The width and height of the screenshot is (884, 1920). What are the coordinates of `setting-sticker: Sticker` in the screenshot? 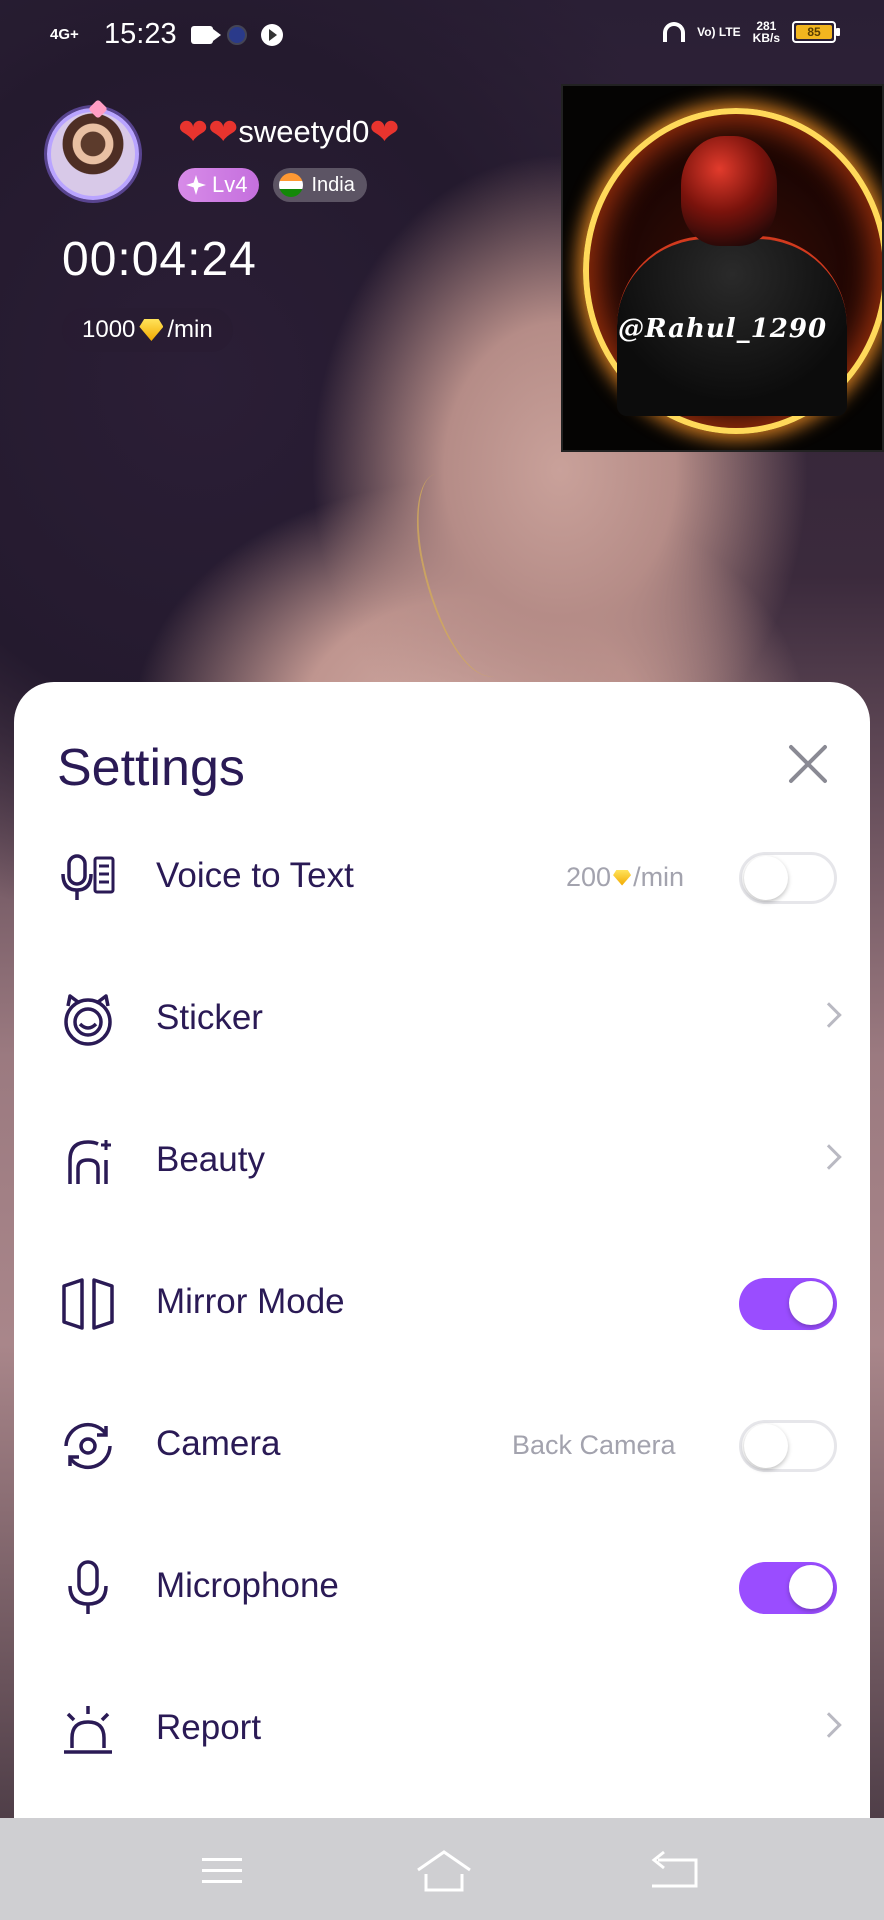 It's located at (442, 1019).